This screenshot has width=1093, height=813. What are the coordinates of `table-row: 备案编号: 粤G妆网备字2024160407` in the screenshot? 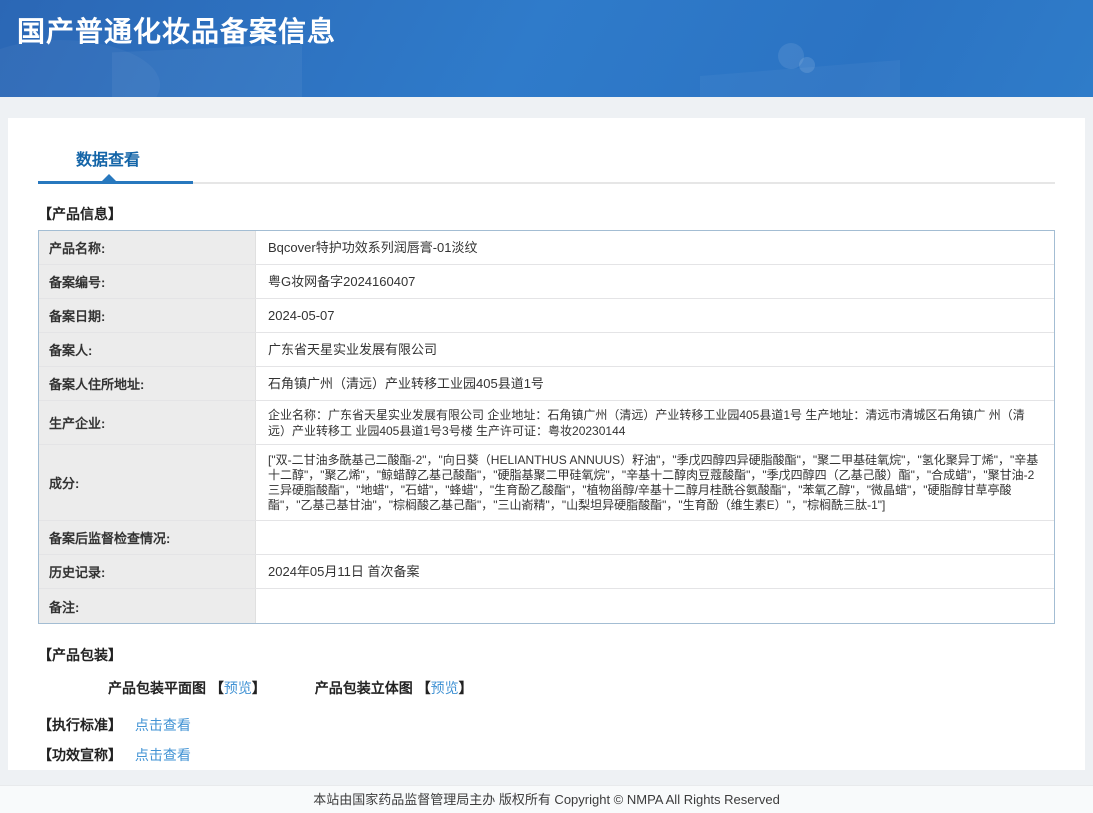 It's located at (546, 282).